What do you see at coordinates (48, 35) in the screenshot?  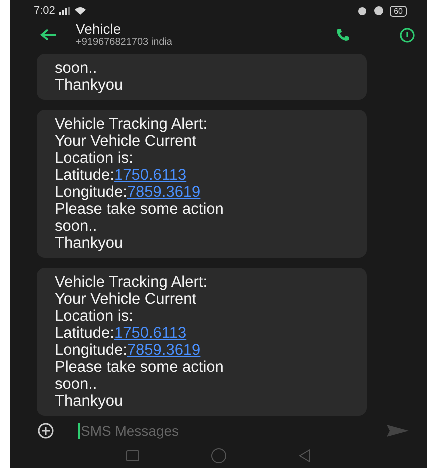 I see `back-arrow-icon` at bounding box center [48, 35].